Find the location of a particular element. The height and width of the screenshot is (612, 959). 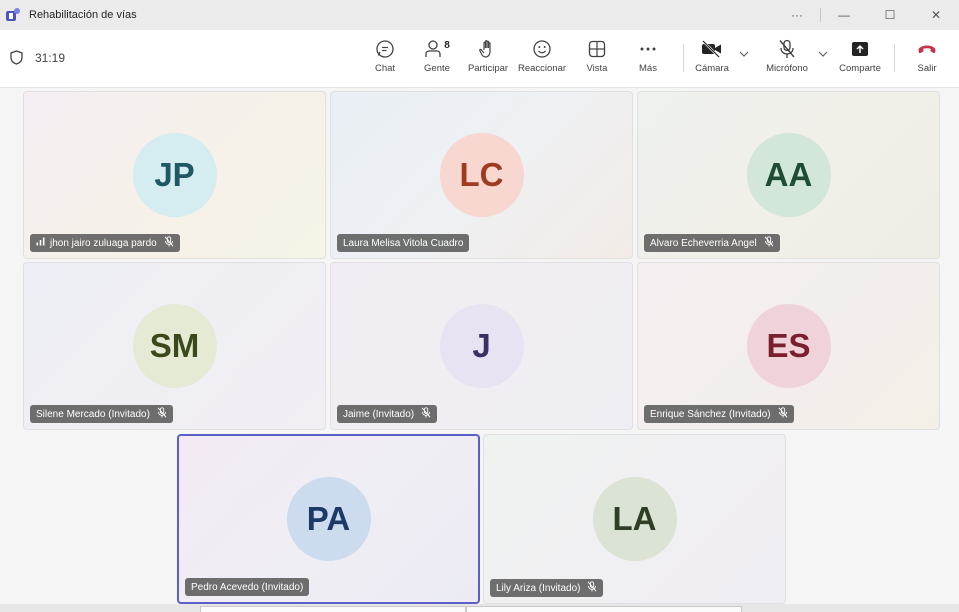

participant-name-tag: Enrique Sánchez (Invitado) is located at coordinates (719, 414).